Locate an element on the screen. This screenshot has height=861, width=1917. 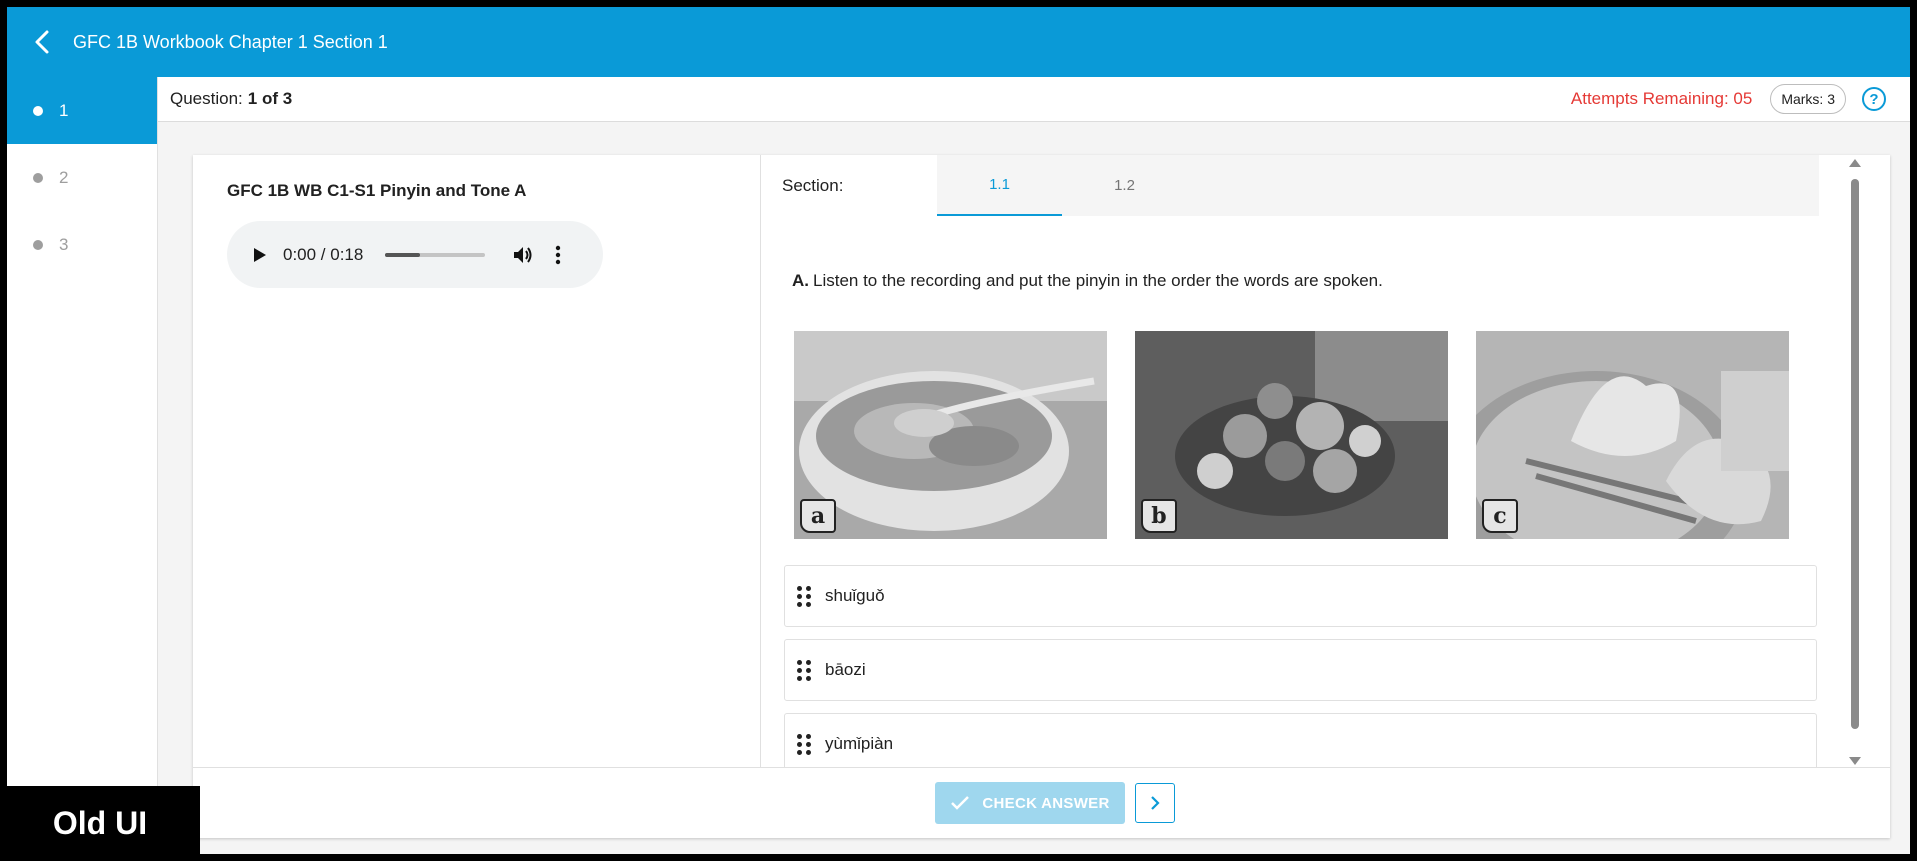
question-sidebar: 1 2 3 is located at coordinates (82, 465).